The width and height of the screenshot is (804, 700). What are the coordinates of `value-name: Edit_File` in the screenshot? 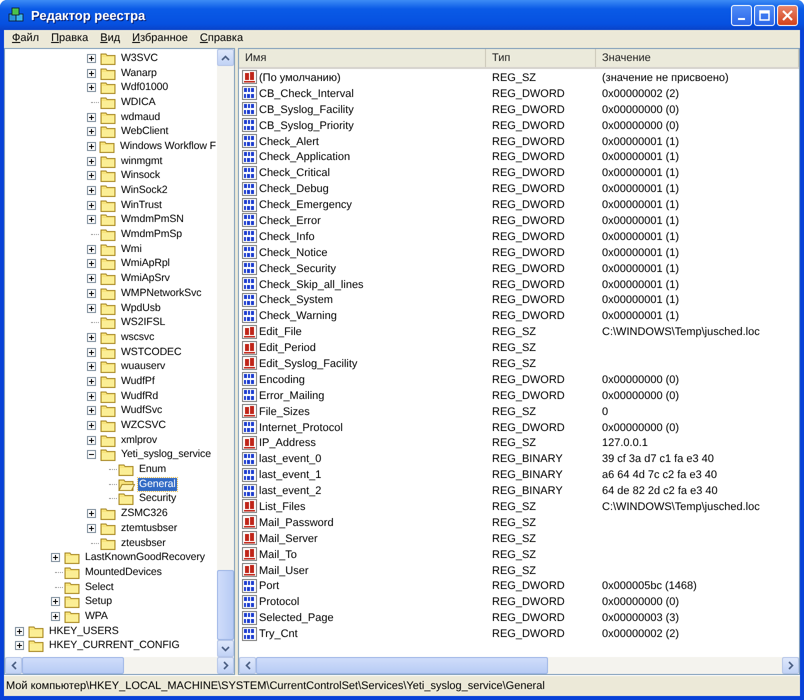 It's located at (280, 332).